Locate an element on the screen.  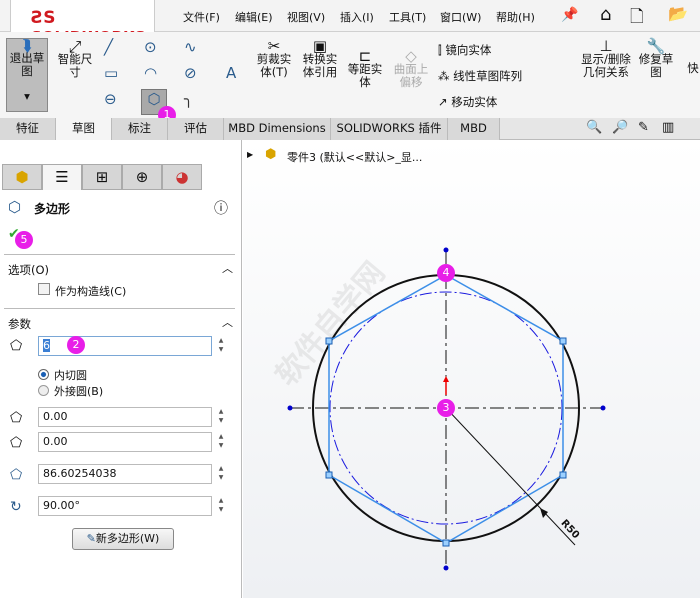
crosshair-icon: ⊕ is located at coordinates (142, 177).